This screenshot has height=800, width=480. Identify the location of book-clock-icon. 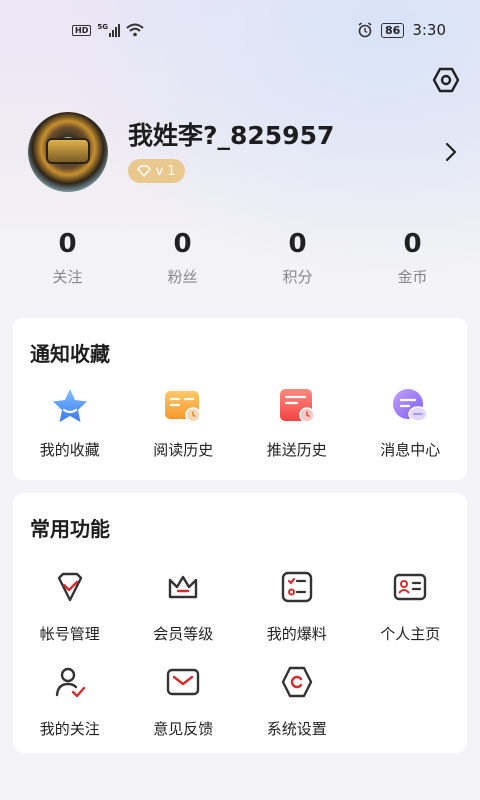
(183, 406).